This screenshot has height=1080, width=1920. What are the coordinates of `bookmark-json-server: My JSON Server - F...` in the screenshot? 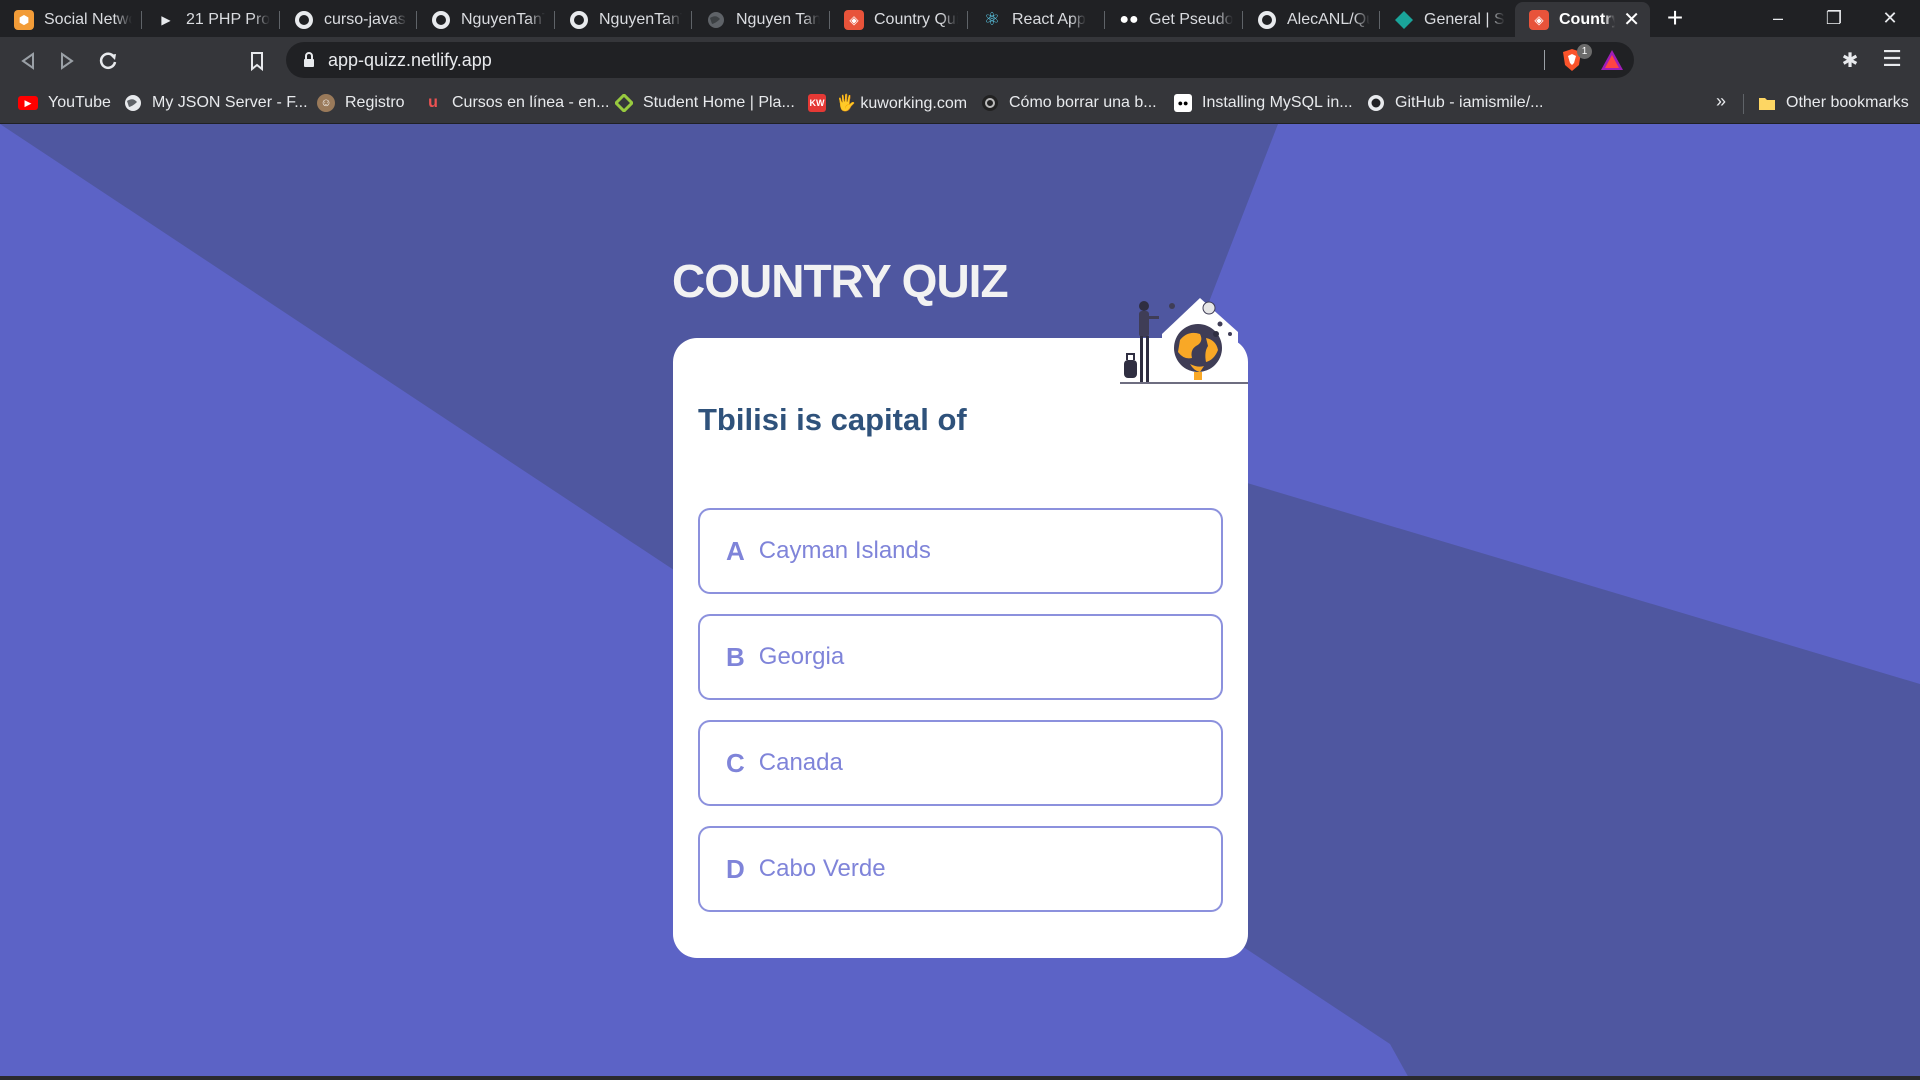 It's located at (216, 103).